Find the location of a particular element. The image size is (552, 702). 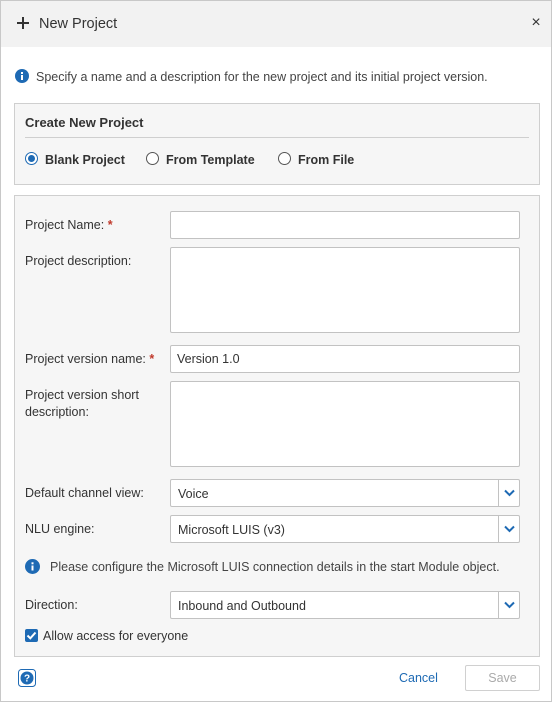

version-name-input: Version 1.0 is located at coordinates (345, 359).